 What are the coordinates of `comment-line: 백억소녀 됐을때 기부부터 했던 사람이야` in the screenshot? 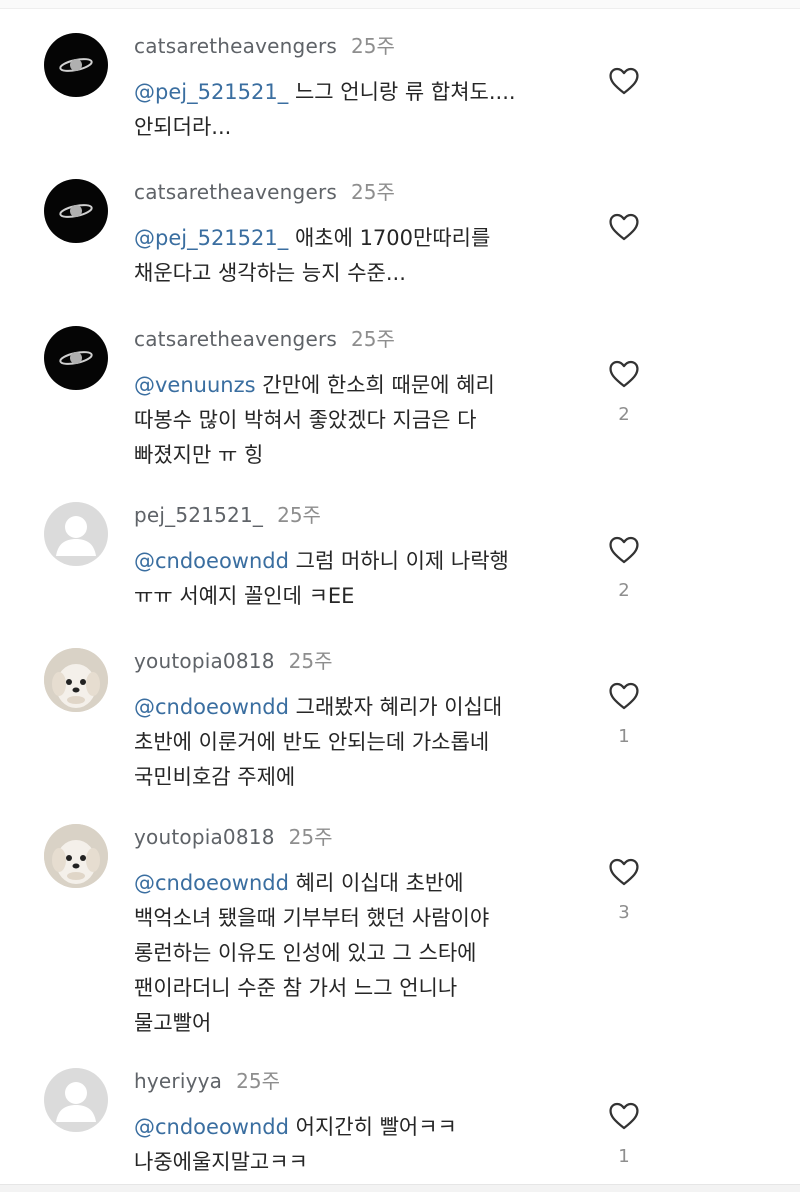 It's located at (312, 918).